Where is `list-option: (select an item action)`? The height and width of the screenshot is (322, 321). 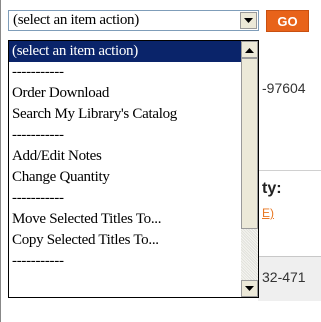
list-option: (select an item action) is located at coordinates (125, 51).